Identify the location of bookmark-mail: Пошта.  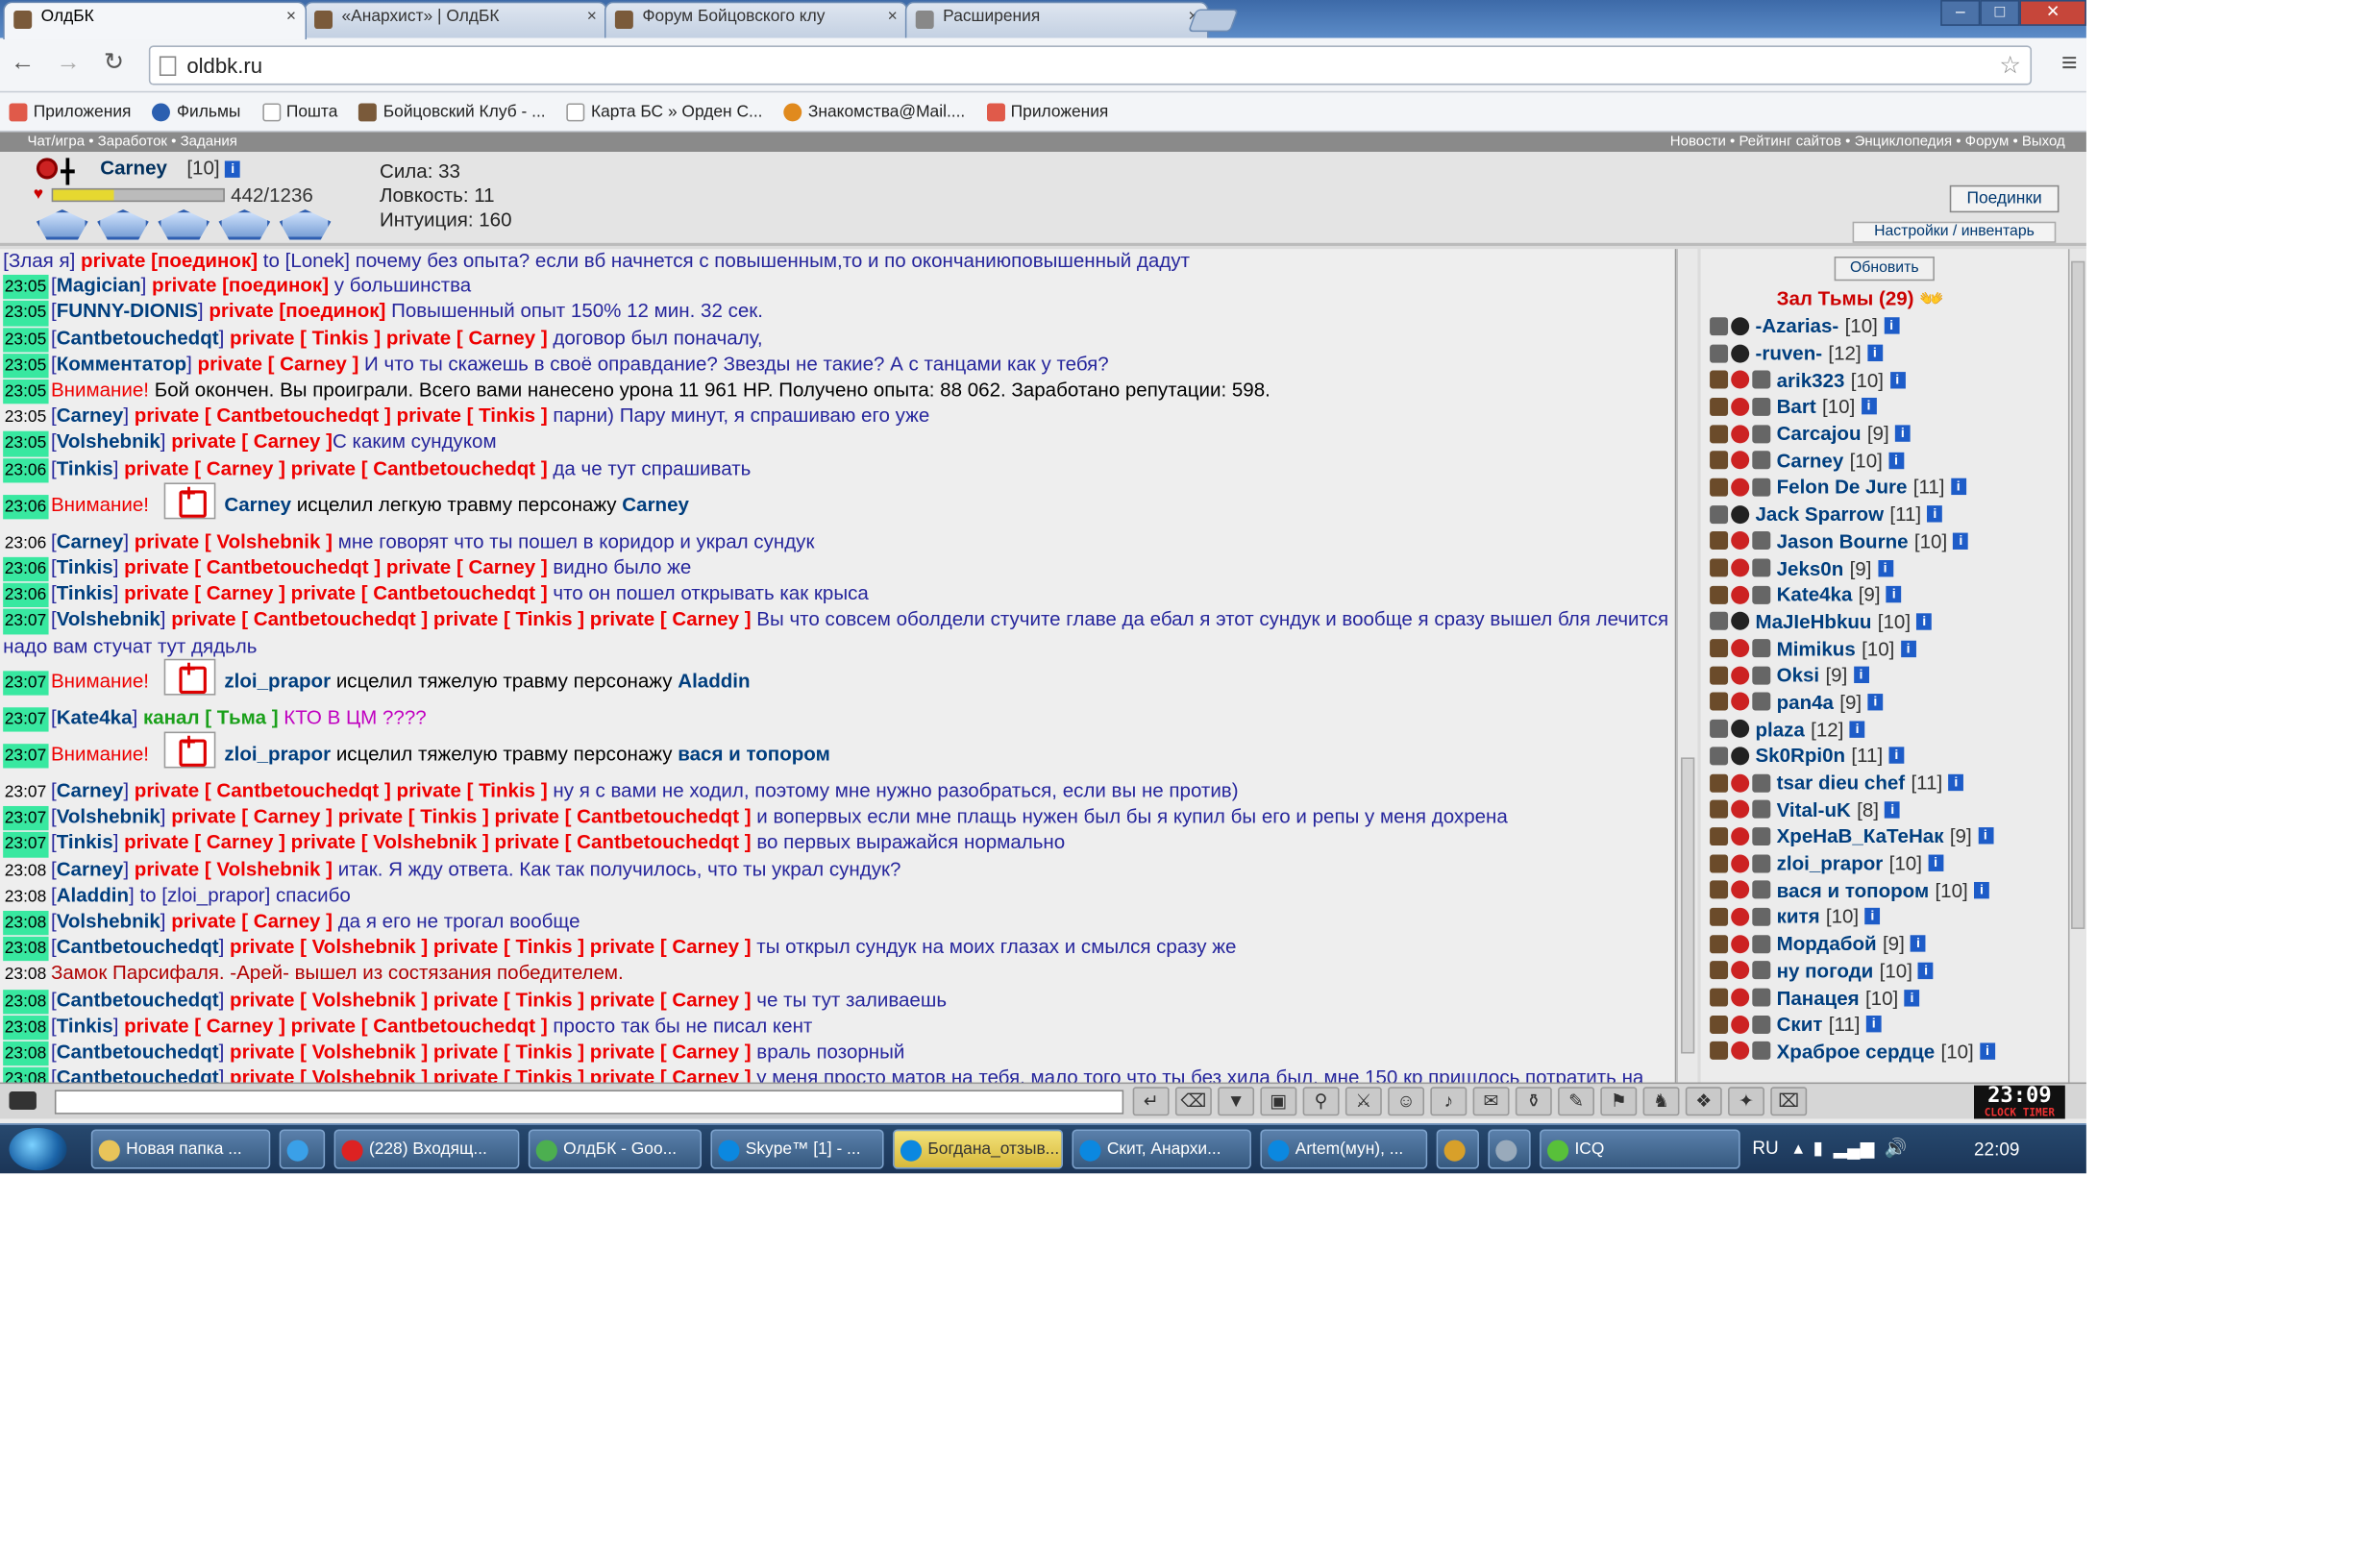
(299, 111).